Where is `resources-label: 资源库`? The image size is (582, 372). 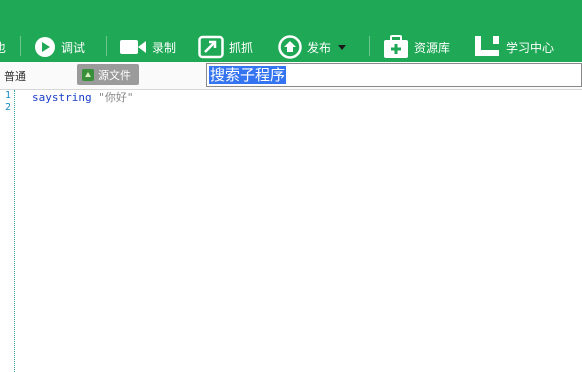
resources-label: 资源库 is located at coordinates (432, 47).